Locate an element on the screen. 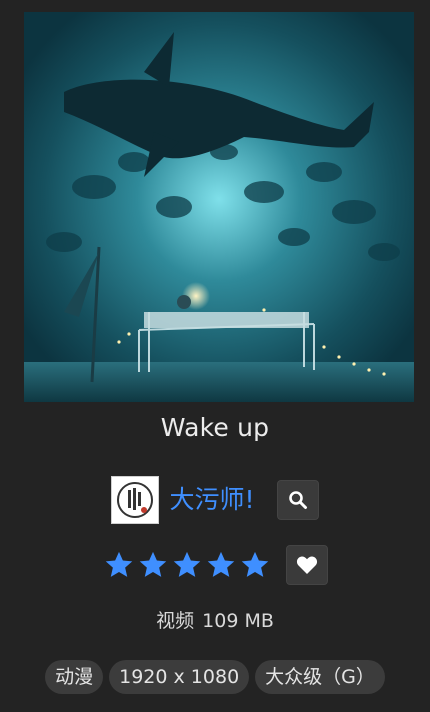 This screenshot has height=712, width=430. tag-resolution: 1920 x 1080 is located at coordinates (179, 677).